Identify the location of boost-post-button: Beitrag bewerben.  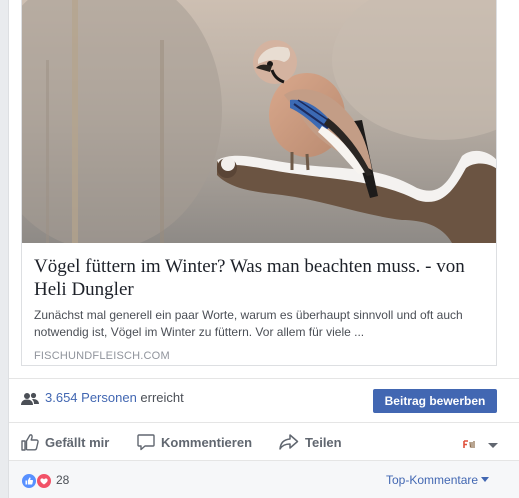
(435, 401).